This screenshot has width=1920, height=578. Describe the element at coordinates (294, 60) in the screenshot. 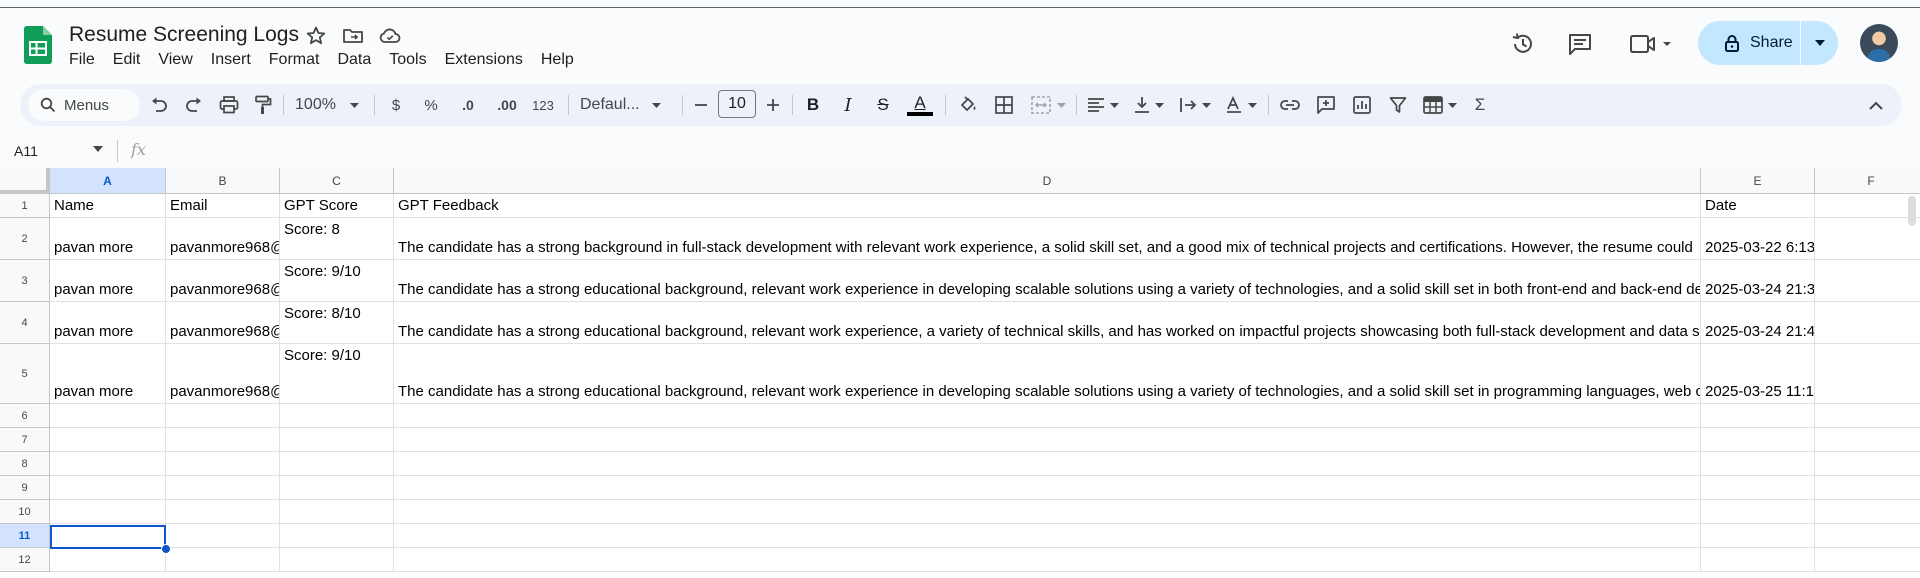

I see `menu-format: Format` at that location.